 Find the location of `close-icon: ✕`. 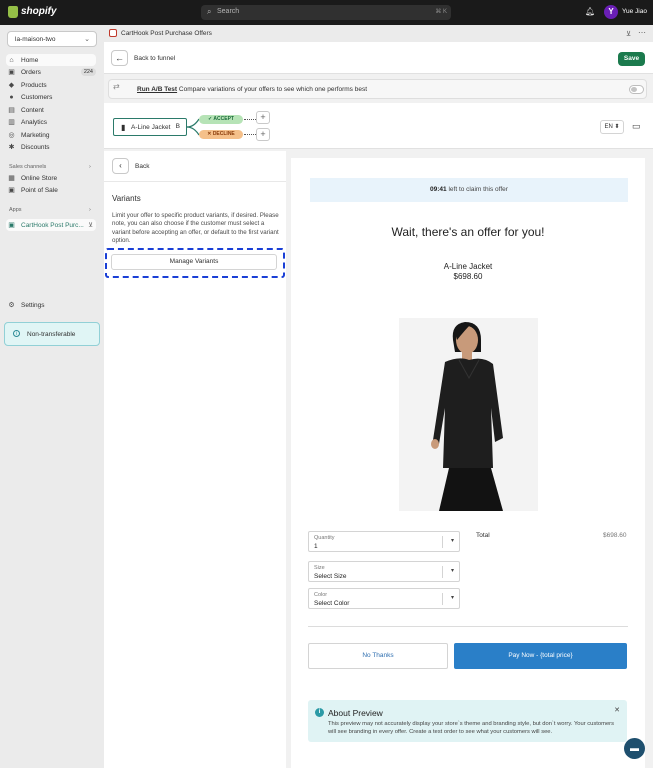

close-icon: ✕ is located at coordinates (617, 710).